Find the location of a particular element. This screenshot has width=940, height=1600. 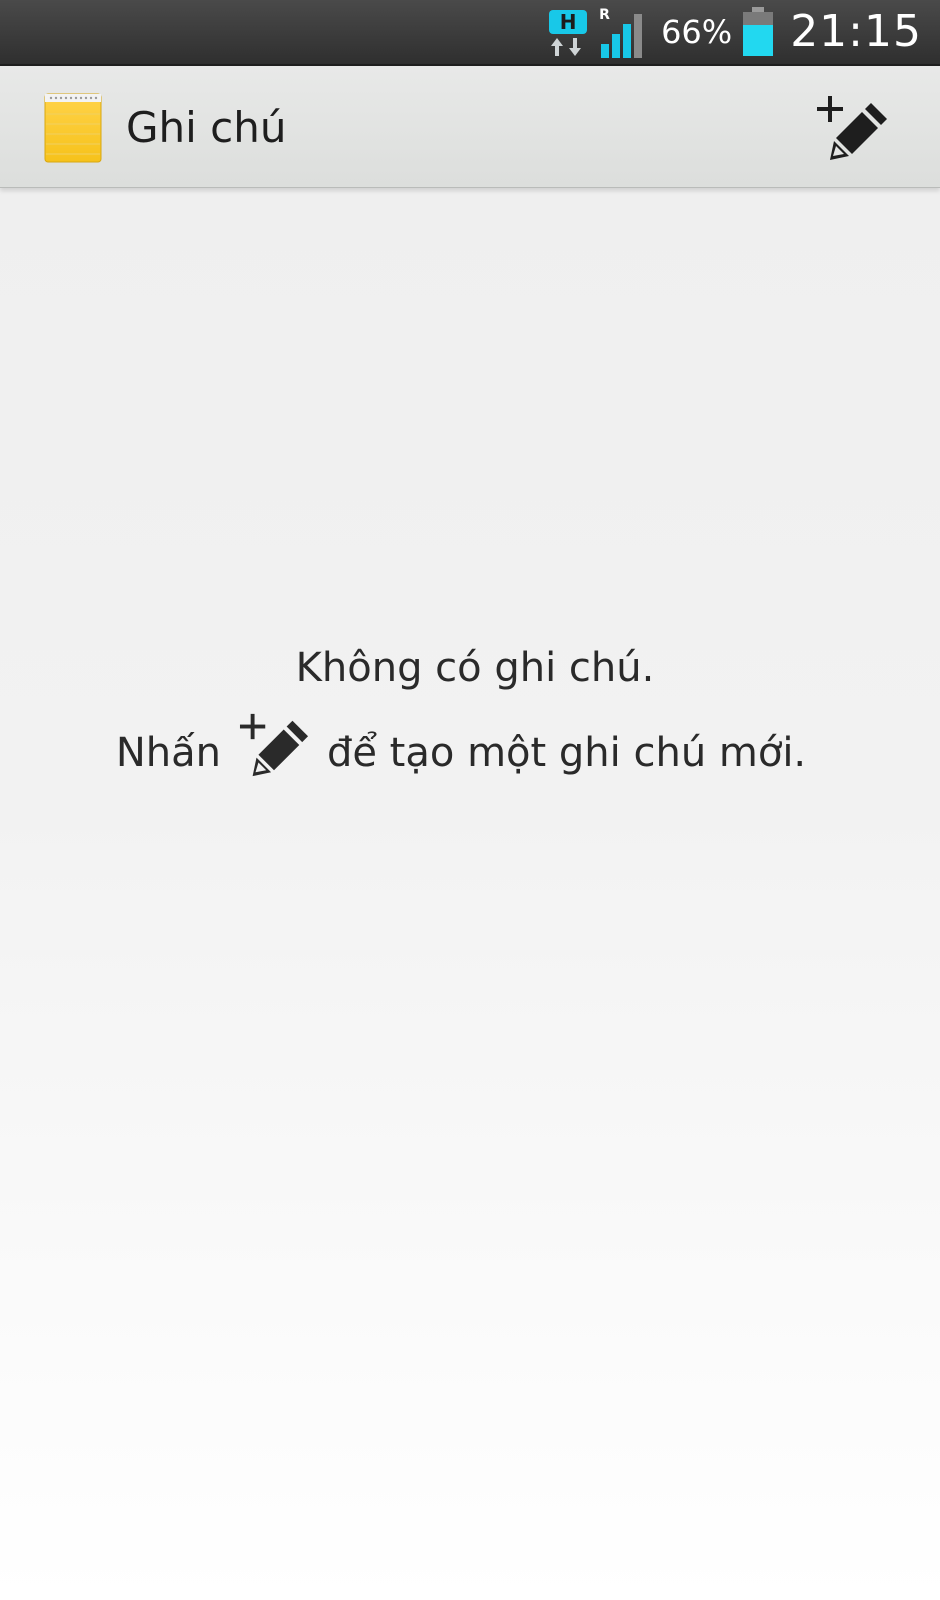

hint-suffix: để tạo một ghi chú mới. is located at coordinates (566, 753).